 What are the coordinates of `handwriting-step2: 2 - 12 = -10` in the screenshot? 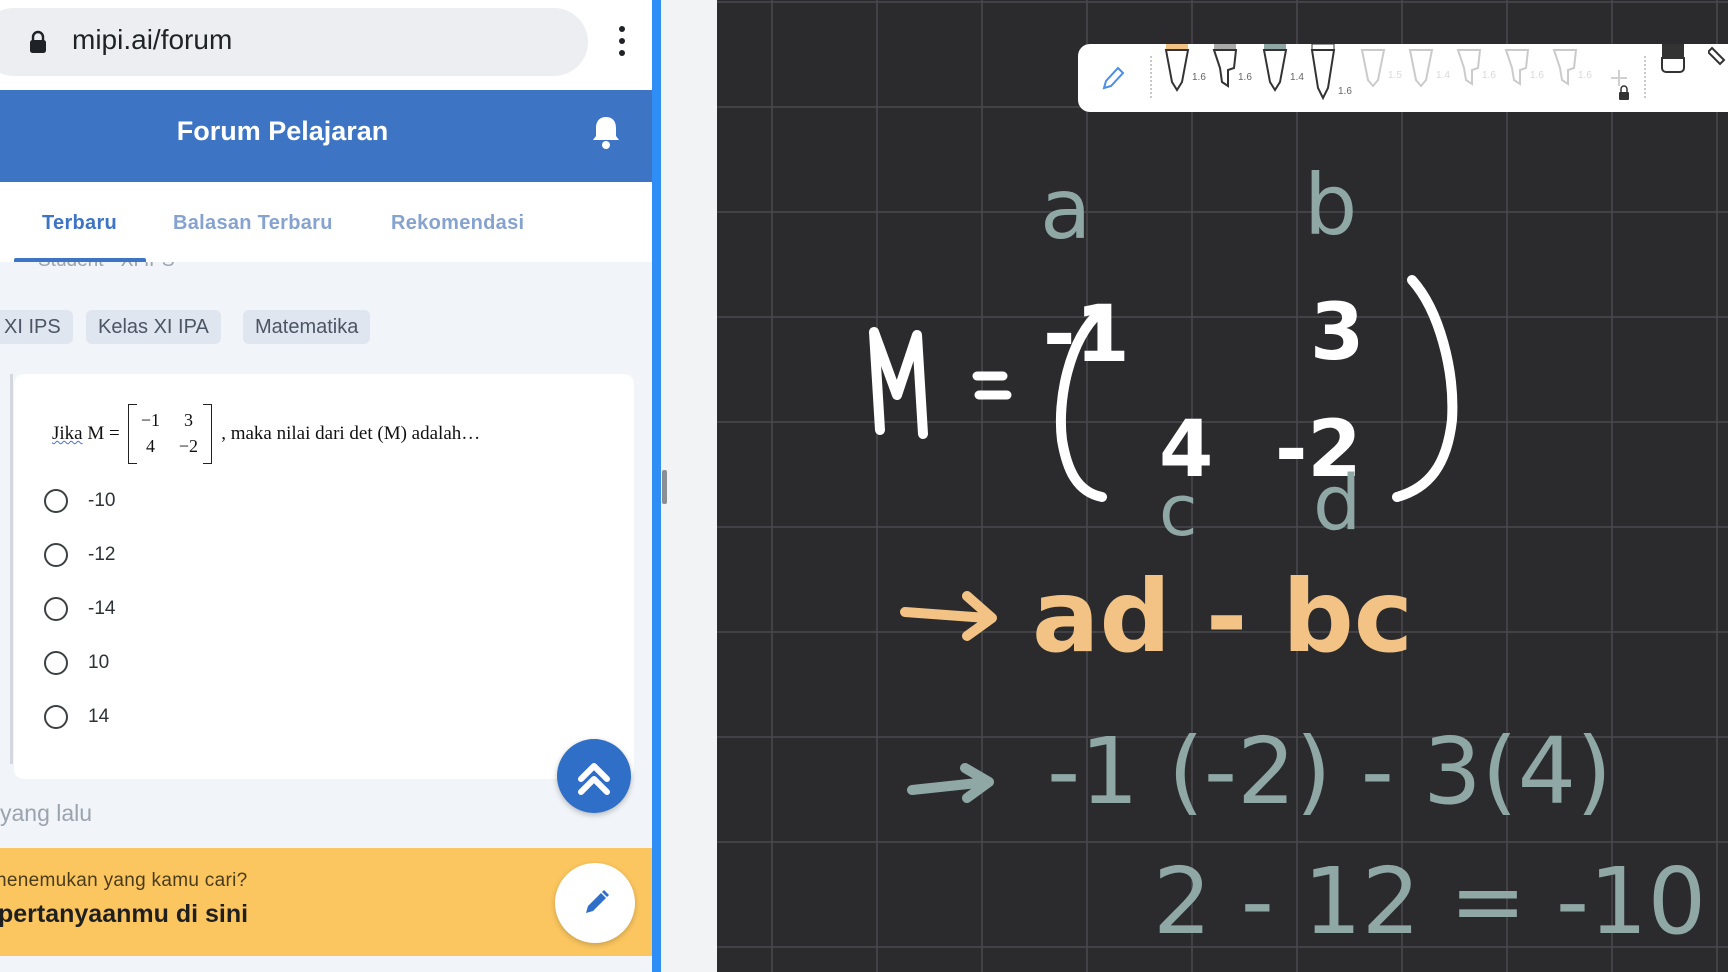 It's located at (1430, 901).